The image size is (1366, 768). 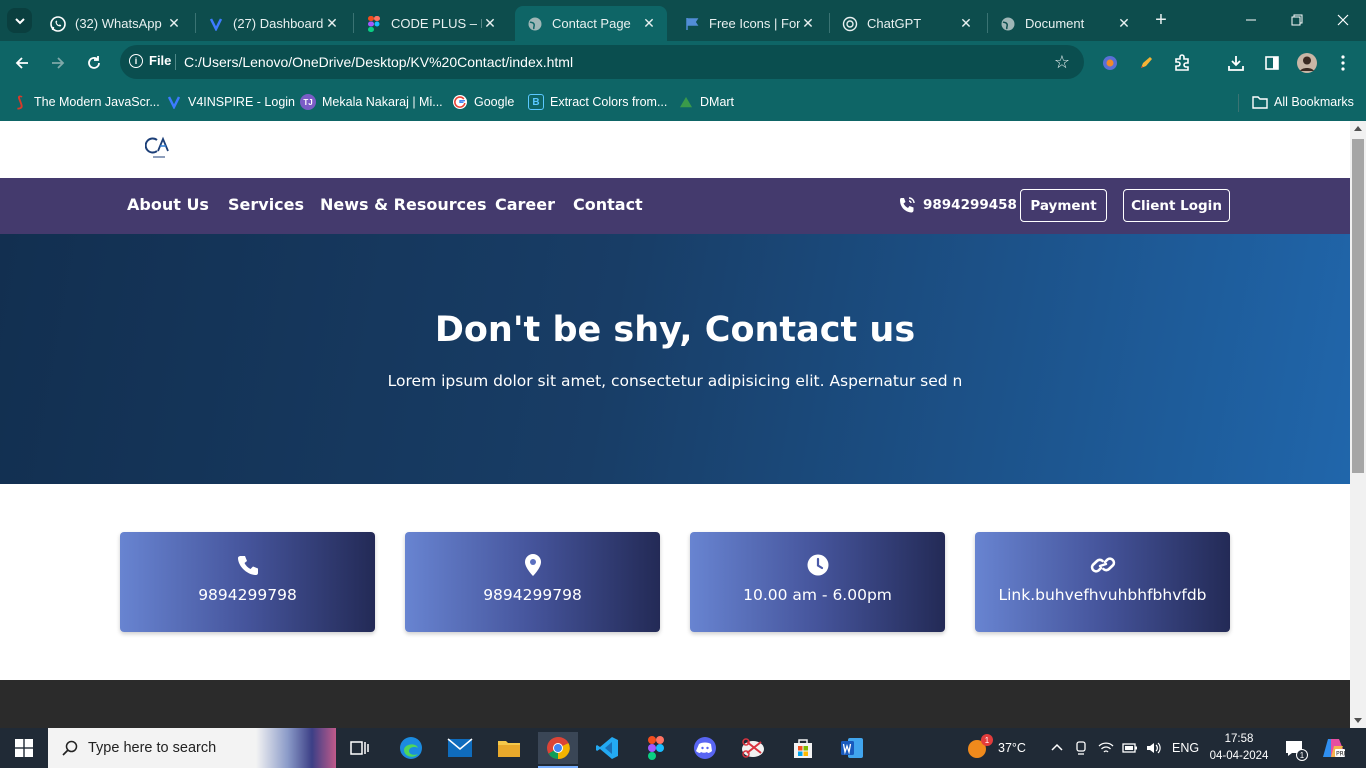 What do you see at coordinates (706, 102) in the screenshot?
I see `bookmark-item: ⛰ DMart` at bounding box center [706, 102].